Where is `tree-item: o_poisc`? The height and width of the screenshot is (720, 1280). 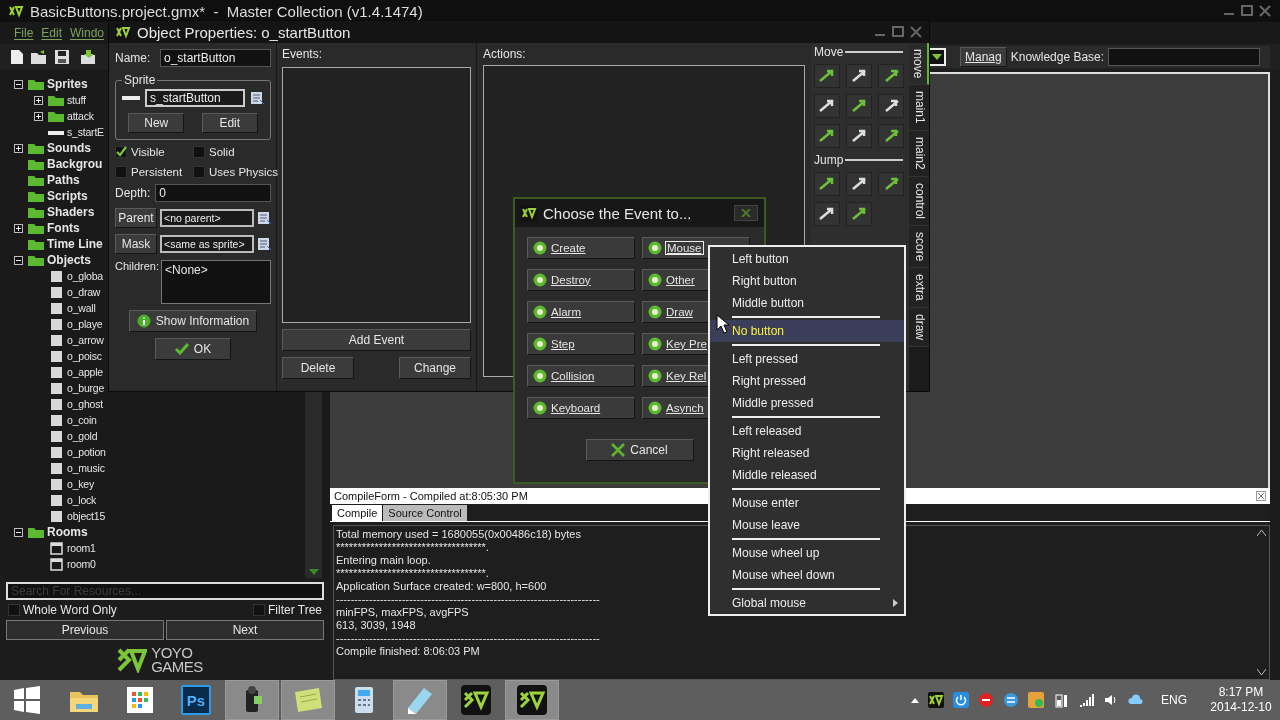
tree-item: o_poisc is located at coordinates (84, 356).